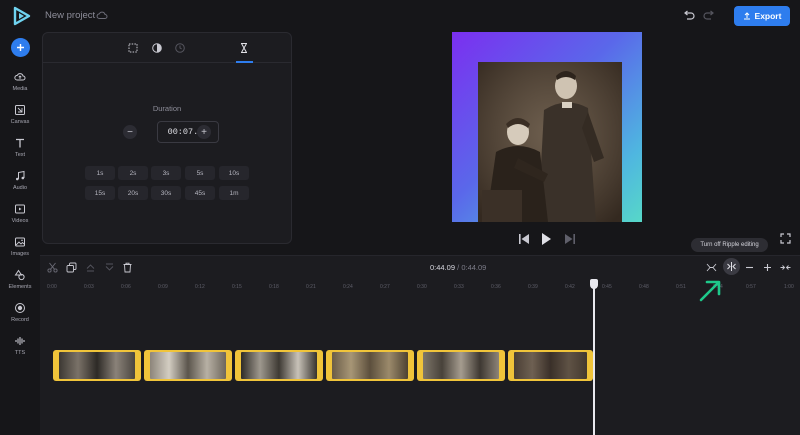 The image size is (800, 435). What do you see at coordinates (550, 142) in the screenshot?
I see `vintage-couple-image` at bounding box center [550, 142].